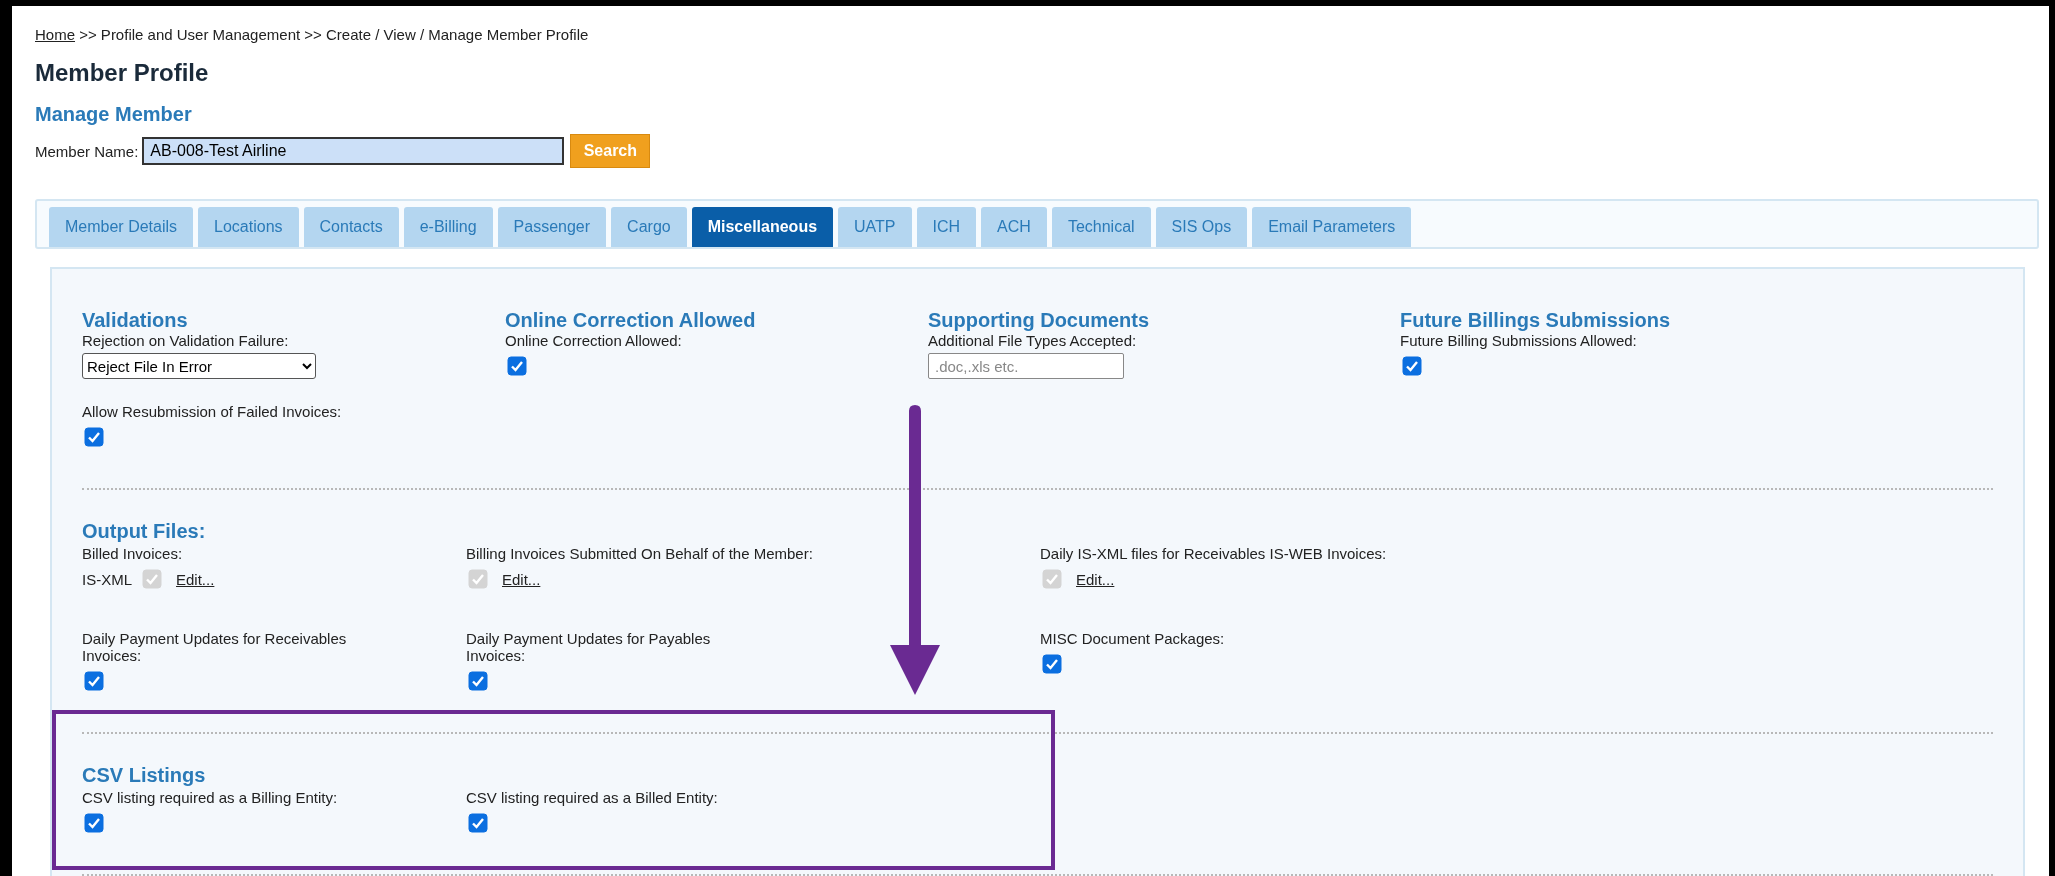  Describe the element at coordinates (946, 227) in the screenshot. I see `tab: ICH` at that location.